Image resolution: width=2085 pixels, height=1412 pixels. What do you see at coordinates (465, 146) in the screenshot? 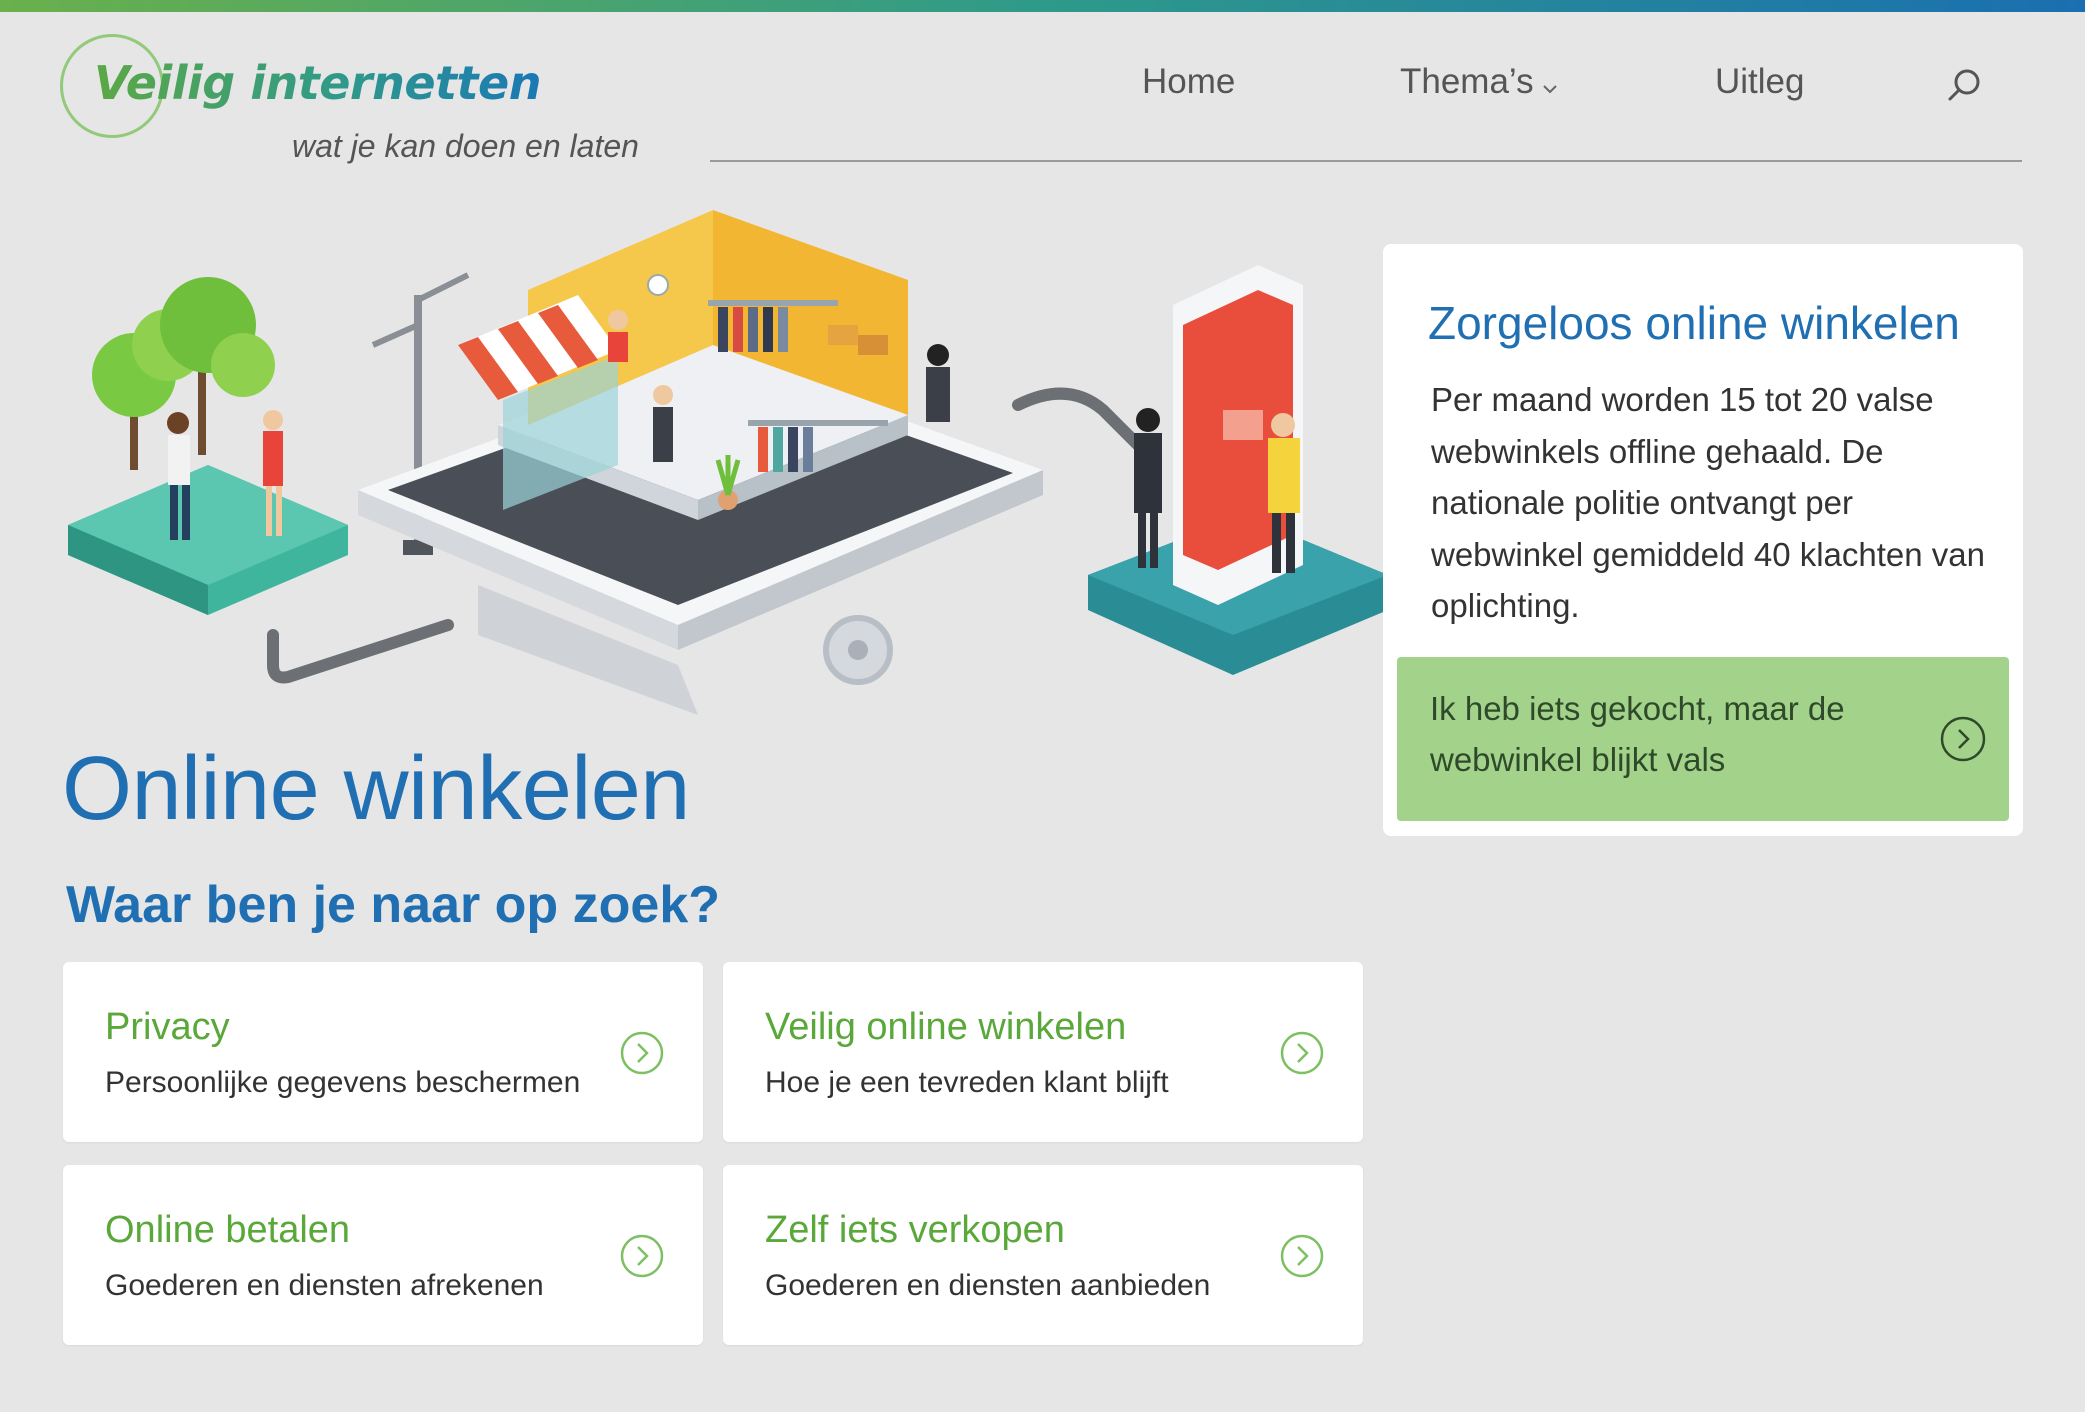
I see `logo-tagline: wat je kan doen en laten` at bounding box center [465, 146].